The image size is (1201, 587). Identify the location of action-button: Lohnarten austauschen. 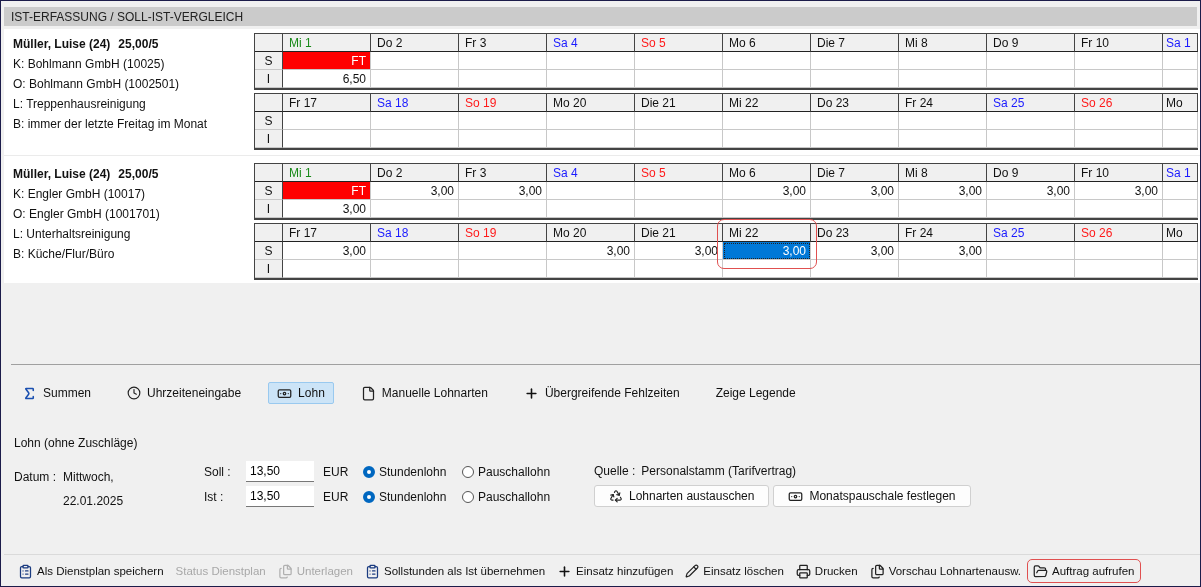
(682, 496).